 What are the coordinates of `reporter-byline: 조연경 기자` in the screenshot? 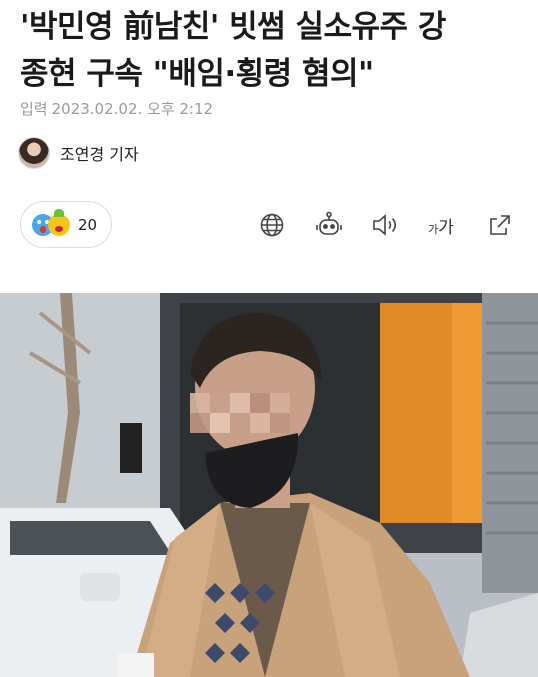 It's located at (78, 153).